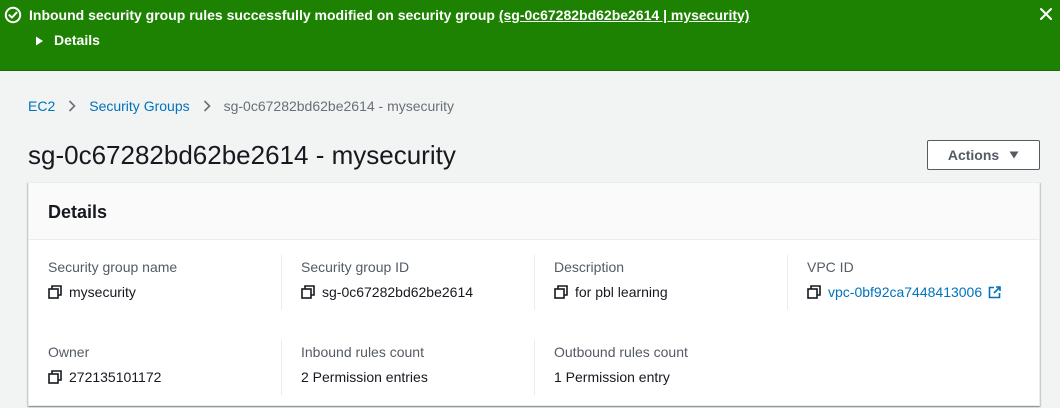 This screenshot has width=1060, height=408. What do you see at coordinates (621, 292) in the screenshot?
I see `description-value: for pbl learning` at bounding box center [621, 292].